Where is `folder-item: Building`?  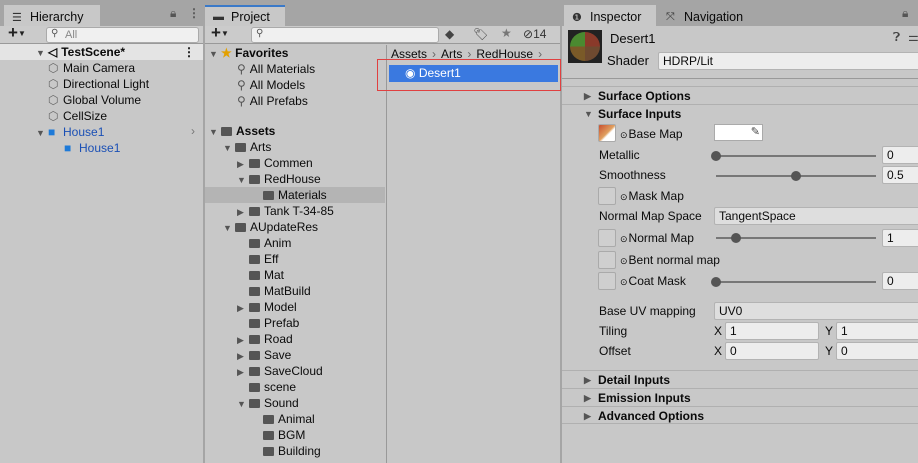
folder-item: Building is located at coordinates (295, 451).